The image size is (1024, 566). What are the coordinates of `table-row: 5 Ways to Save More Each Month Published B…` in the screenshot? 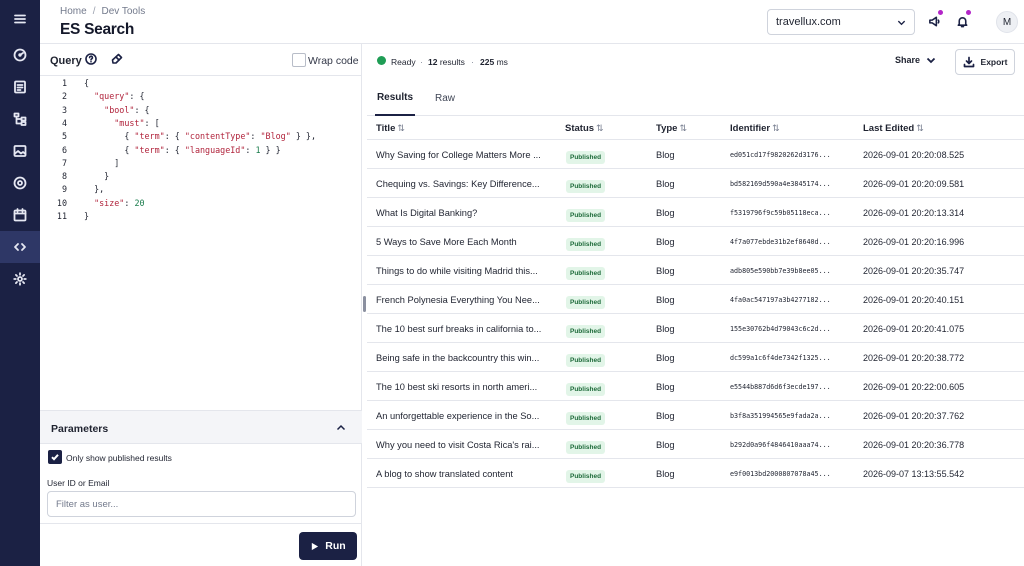 It's located at (695, 241).